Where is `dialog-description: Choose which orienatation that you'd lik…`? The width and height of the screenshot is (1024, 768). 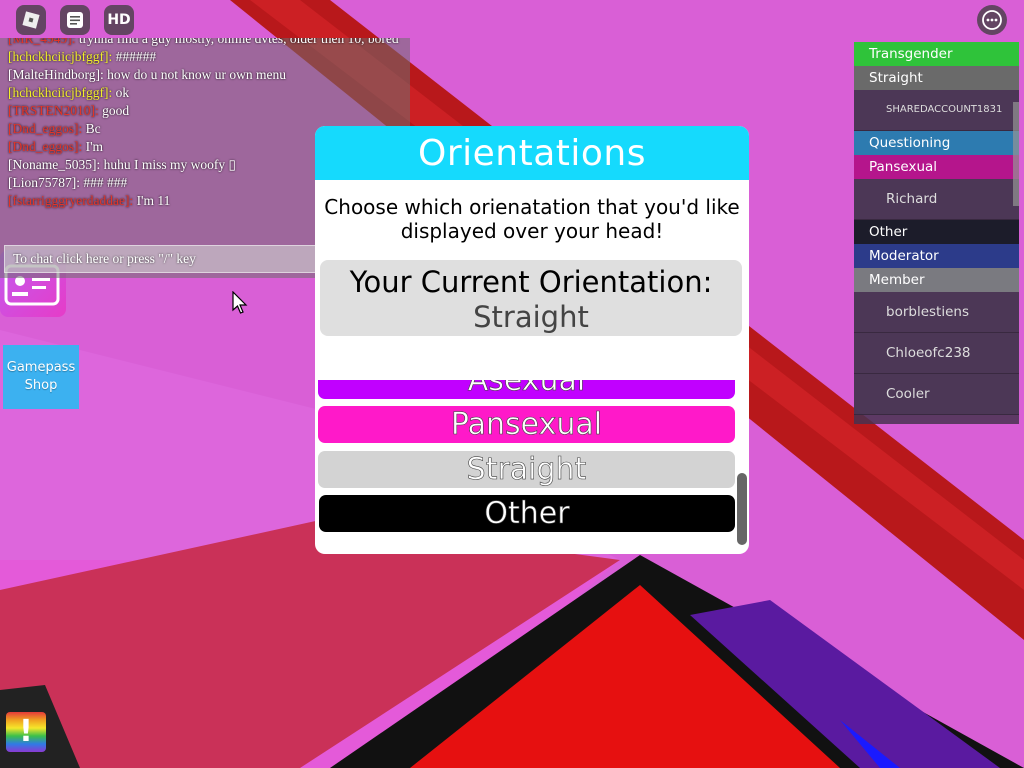
dialog-description: Choose which orienatation that you'd lik… is located at coordinates (532, 219).